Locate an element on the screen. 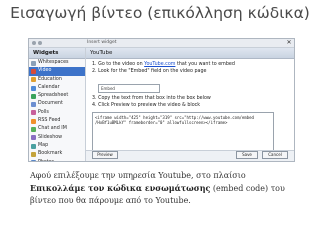 The width and height of the screenshot is (320, 240). sidebar-item-label: Video is located at coordinates (45, 71).